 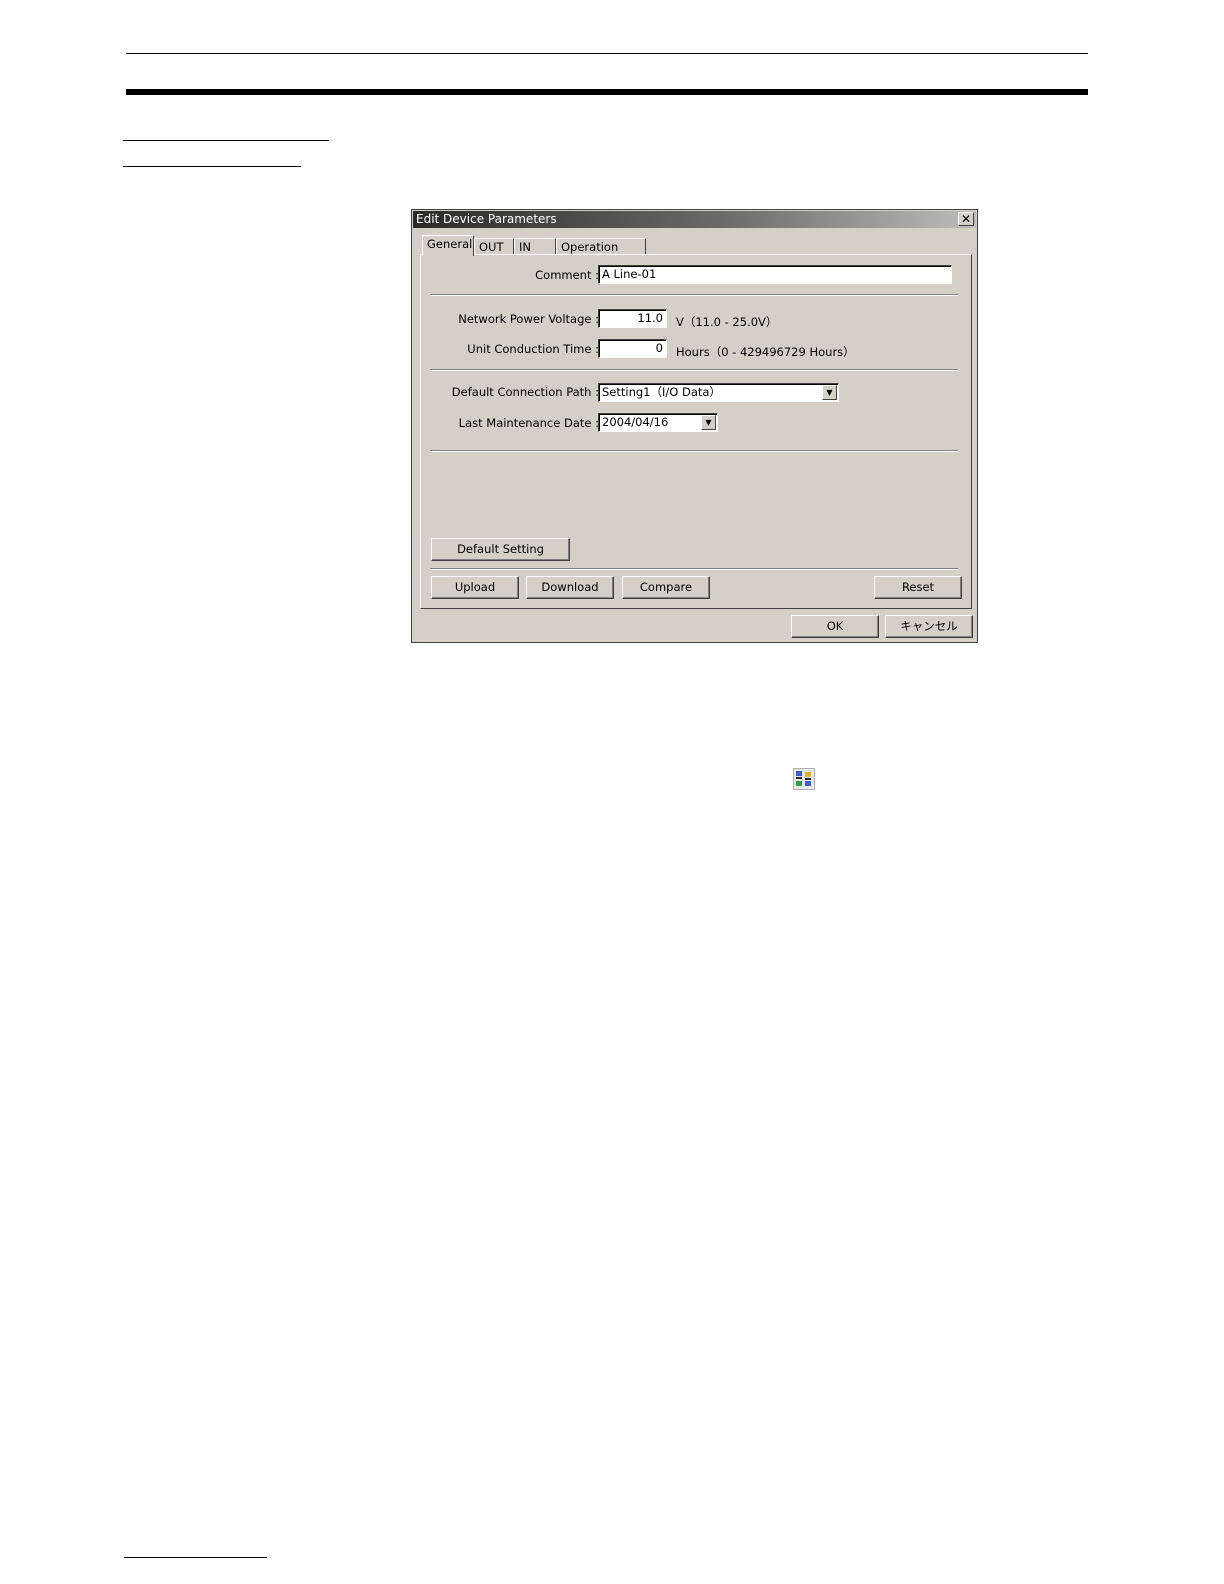 I want to click on header-rule-thick, so click(x=607, y=92).